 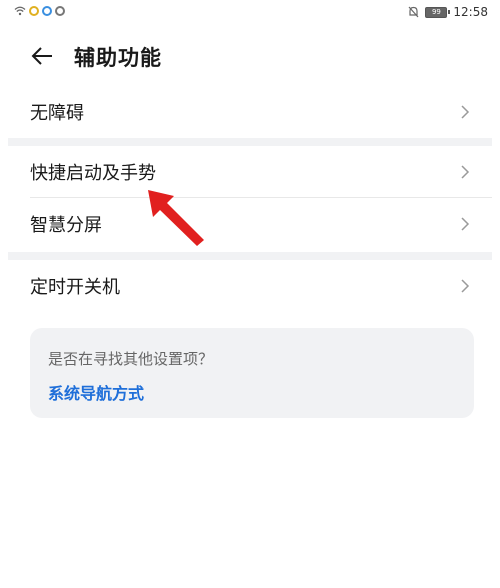 I want to click on setting-item-label: 智慧分屏, so click(x=66, y=225).